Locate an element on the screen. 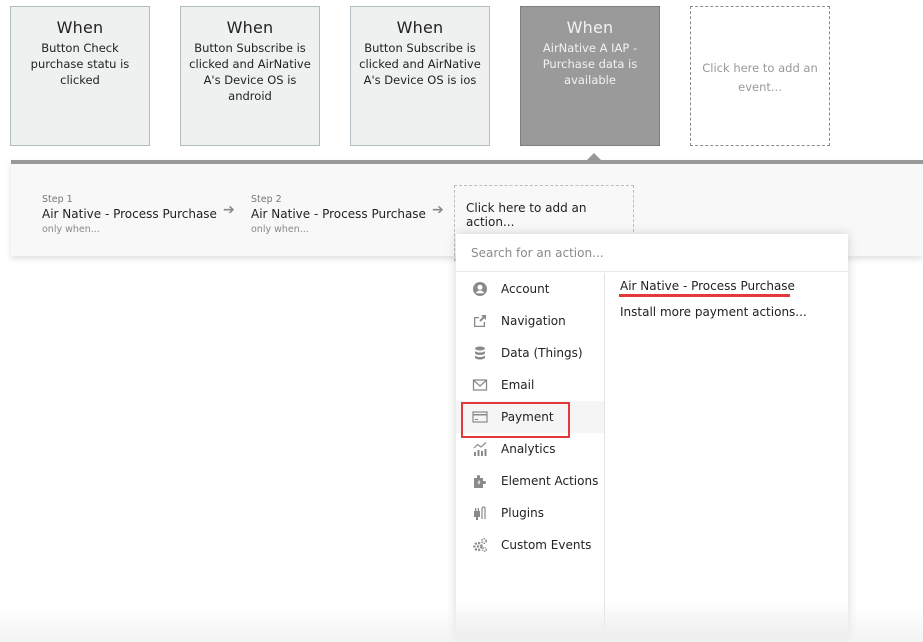 This screenshot has width=923, height=642. category-label: Element Actions is located at coordinates (550, 481).